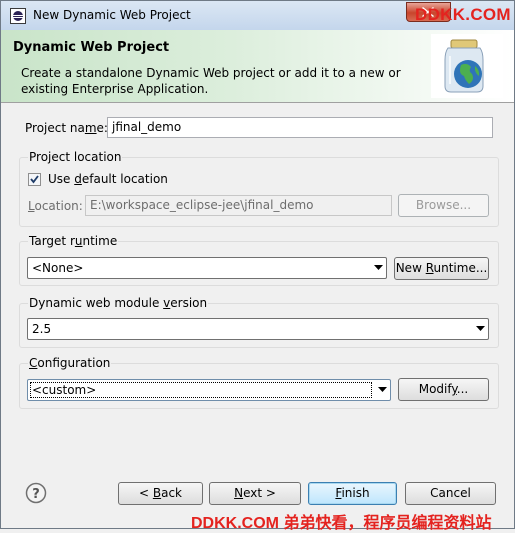 The height and width of the screenshot is (533, 515). I want to click on target-runtime-title: Target runtime, so click(73, 241).